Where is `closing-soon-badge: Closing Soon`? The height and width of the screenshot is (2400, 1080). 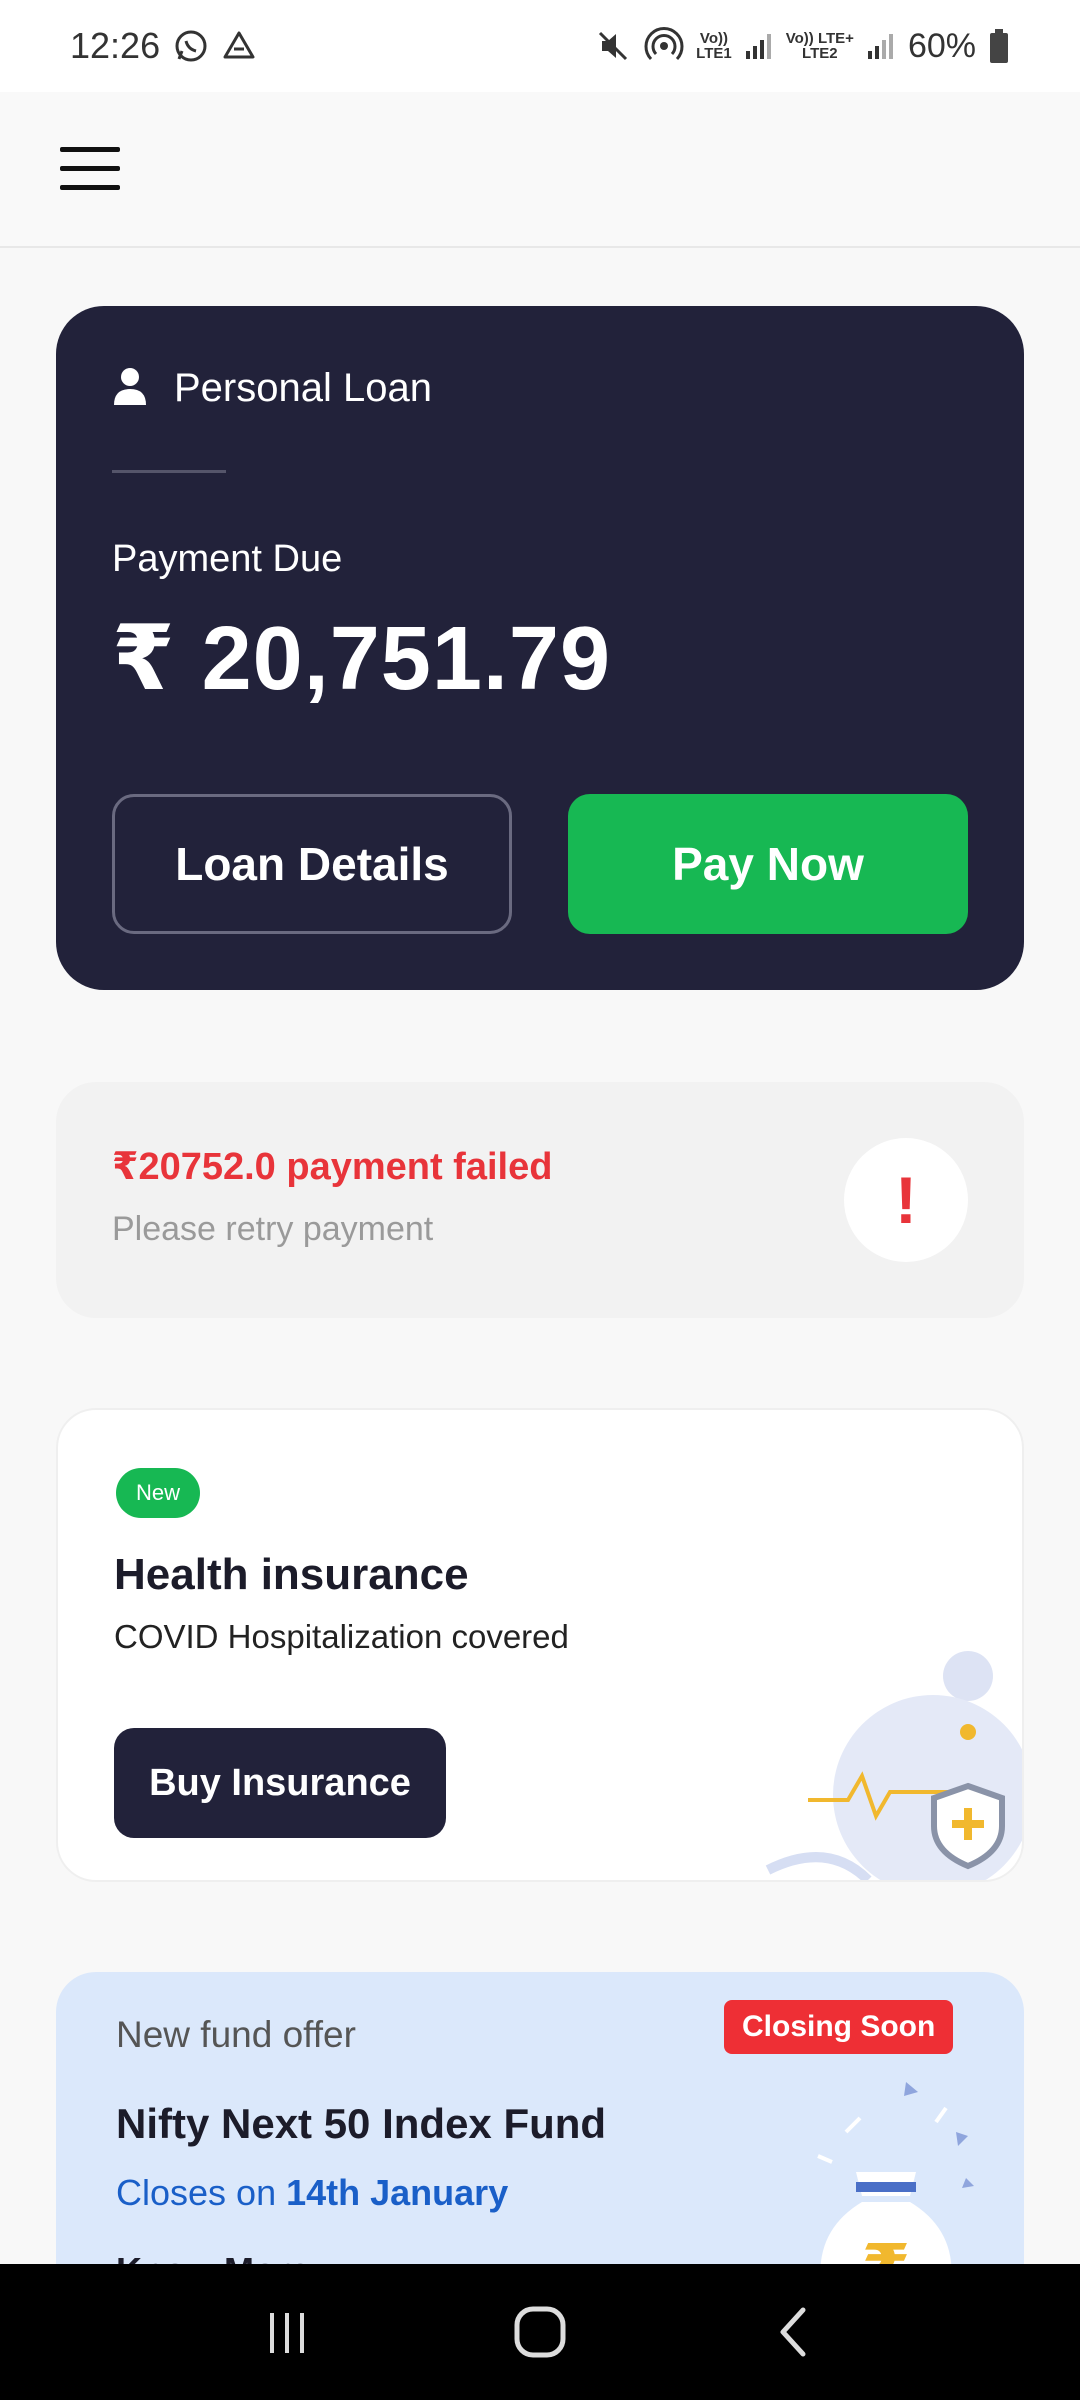
closing-soon-badge: Closing Soon is located at coordinates (839, 2027).